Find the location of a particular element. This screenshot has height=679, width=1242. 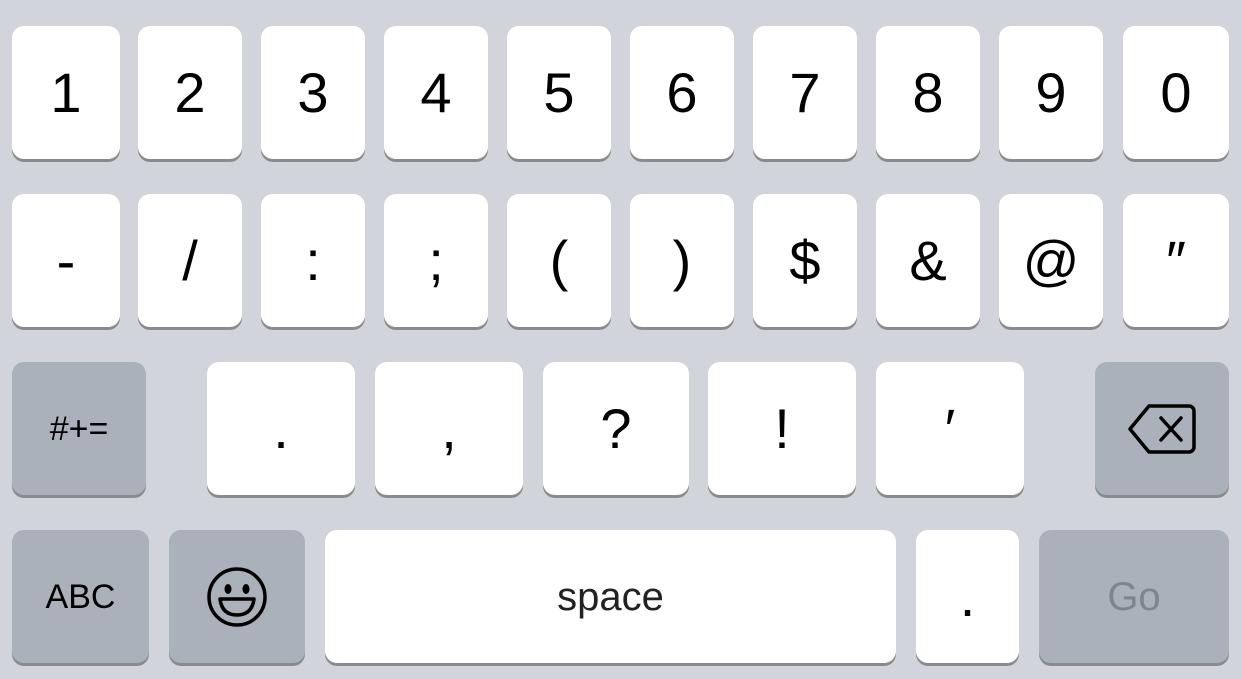

key-9: 9 is located at coordinates (1051, 92).